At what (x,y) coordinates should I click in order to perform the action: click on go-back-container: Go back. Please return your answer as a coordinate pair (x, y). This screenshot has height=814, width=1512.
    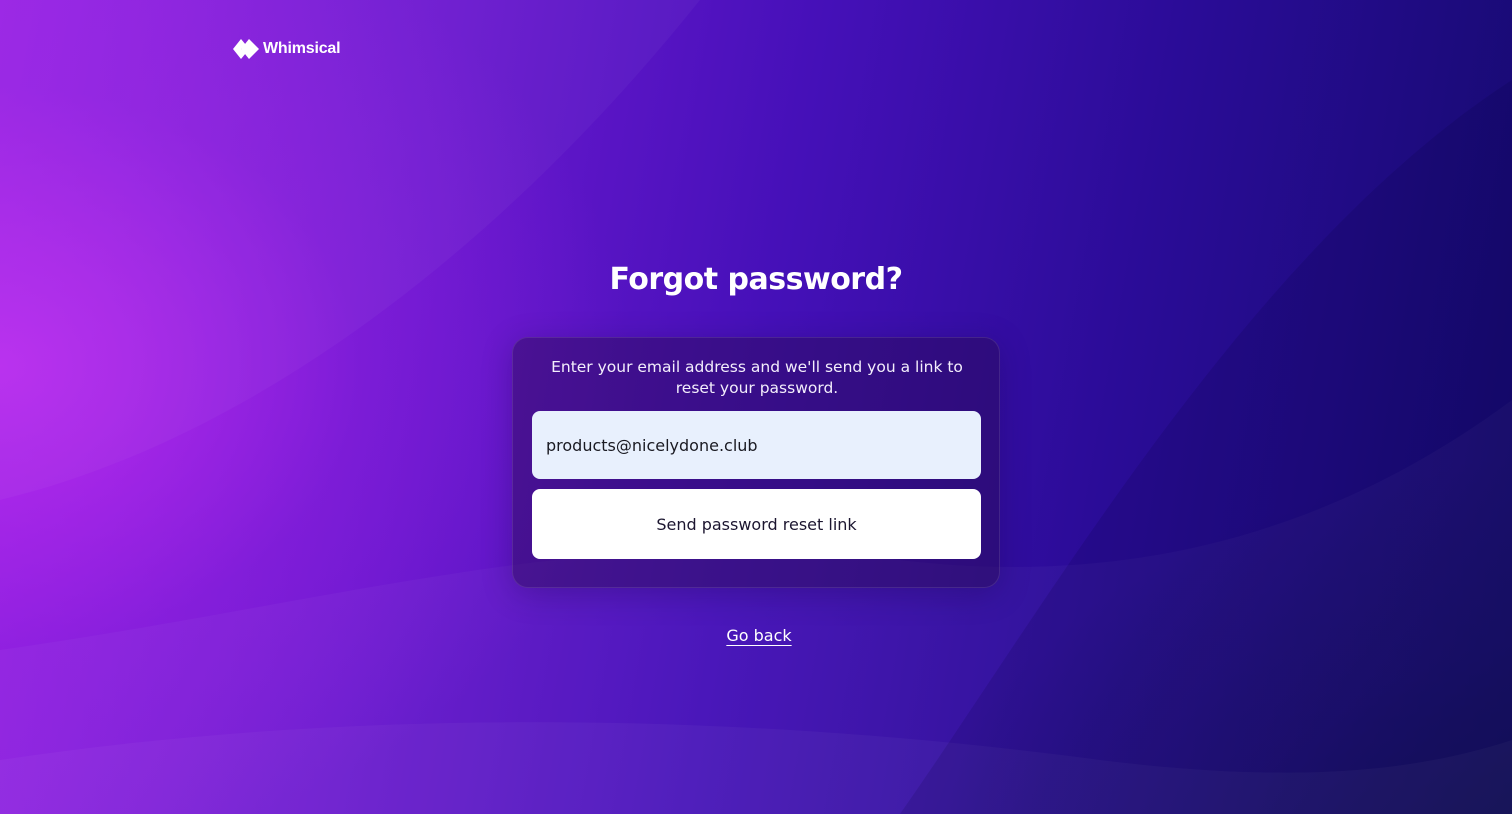
    Looking at the image, I should click on (756, 636).